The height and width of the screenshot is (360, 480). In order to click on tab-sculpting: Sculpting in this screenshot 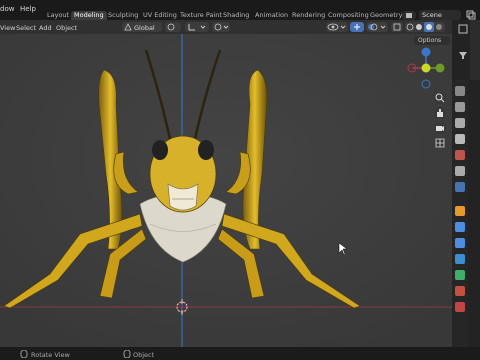, I will do `click(123, 15)`.